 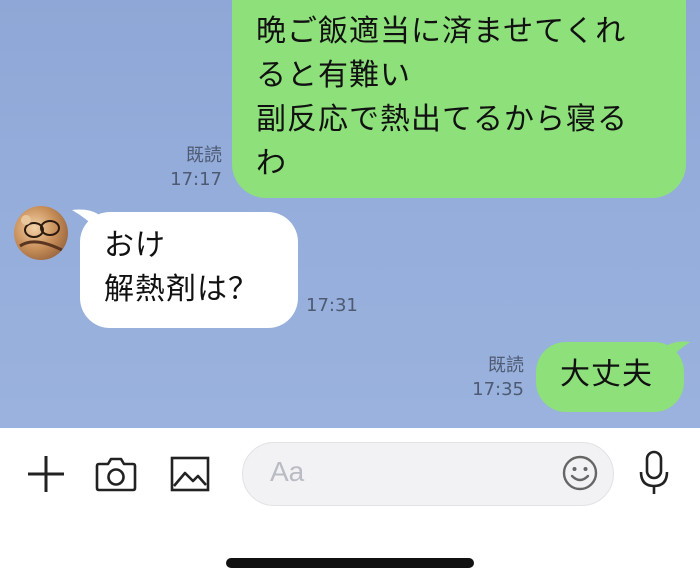 What do you see at coordinates (189, 270) in the screenshot?
I see `incoming-message-bubble: おけ 解熱剤は？` at bounding box center [189, 270].